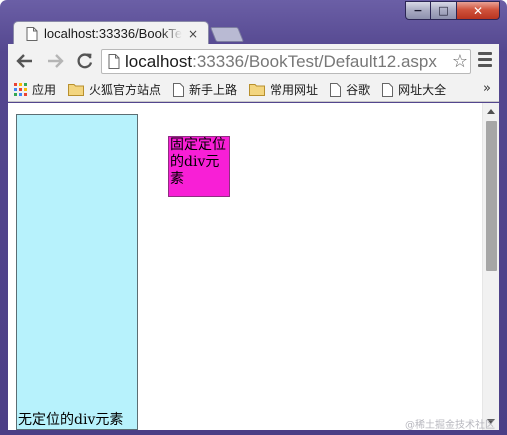 This screenshot has width=507, height=435. I want to click on minimize-button: −, so click(418, 10).